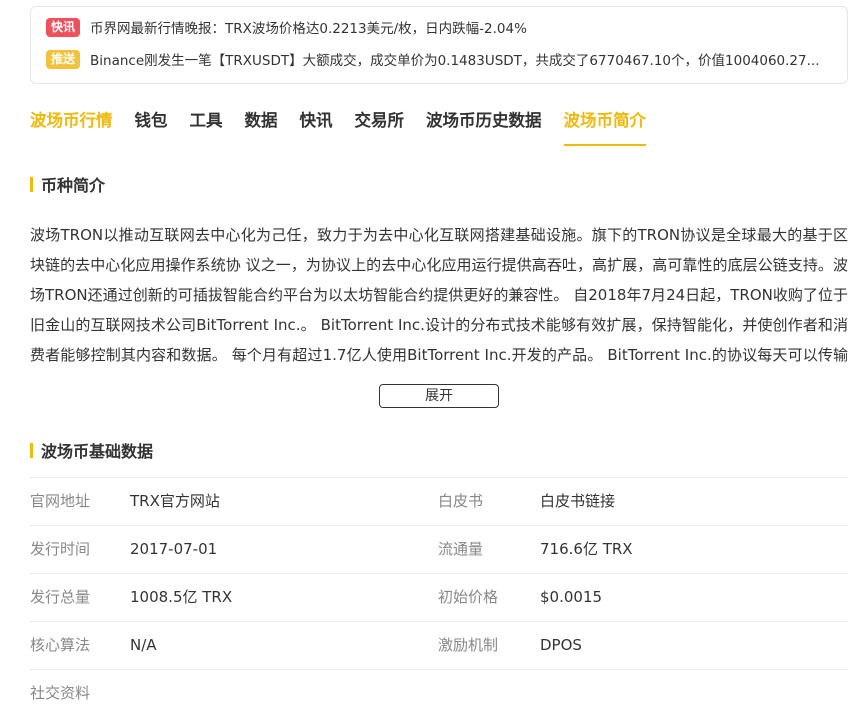 The image size is (862, 717). I want to click on total-supply-value: 1008.5亿 TRX, so click(181, 597).